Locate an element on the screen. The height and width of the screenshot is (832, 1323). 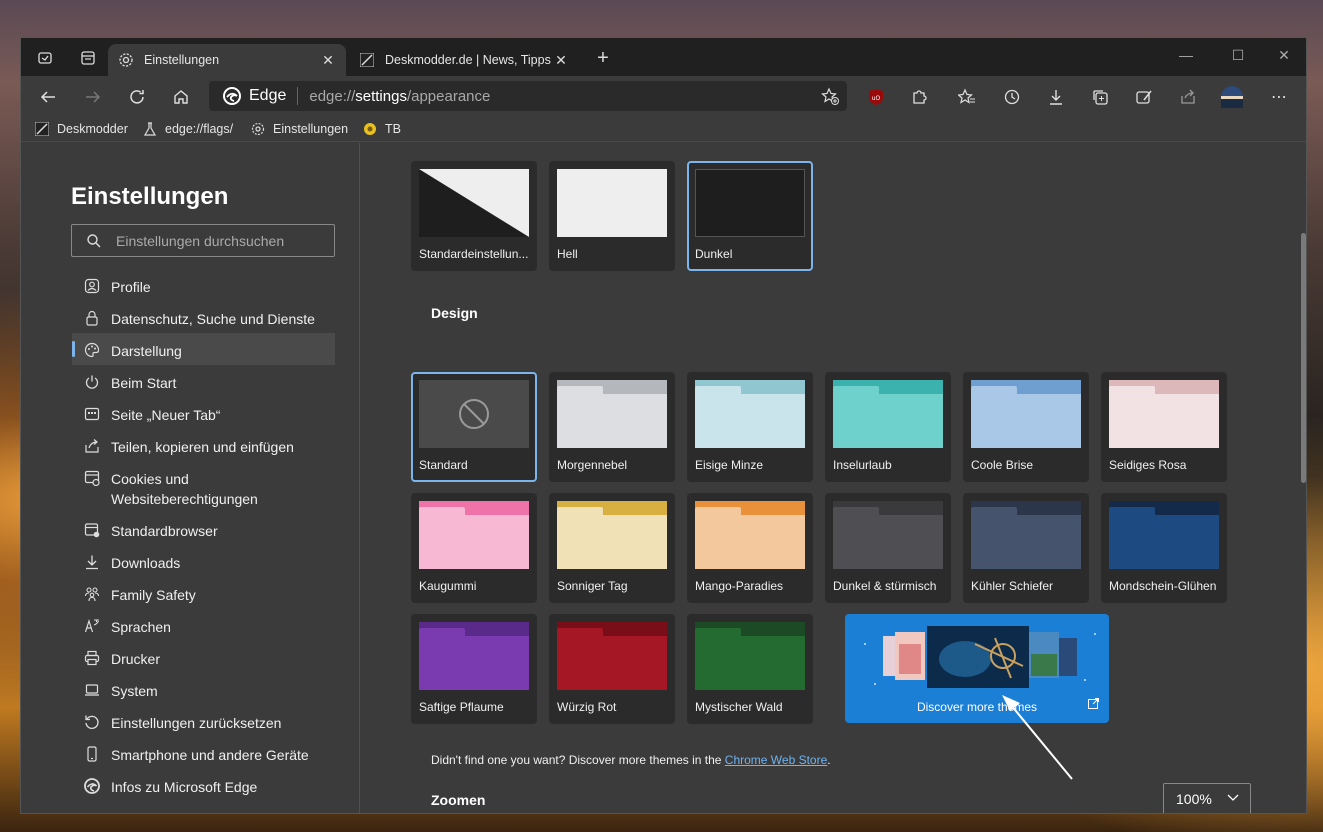
sidebar-item-label: Downloads is located at coordinates (146, 563).